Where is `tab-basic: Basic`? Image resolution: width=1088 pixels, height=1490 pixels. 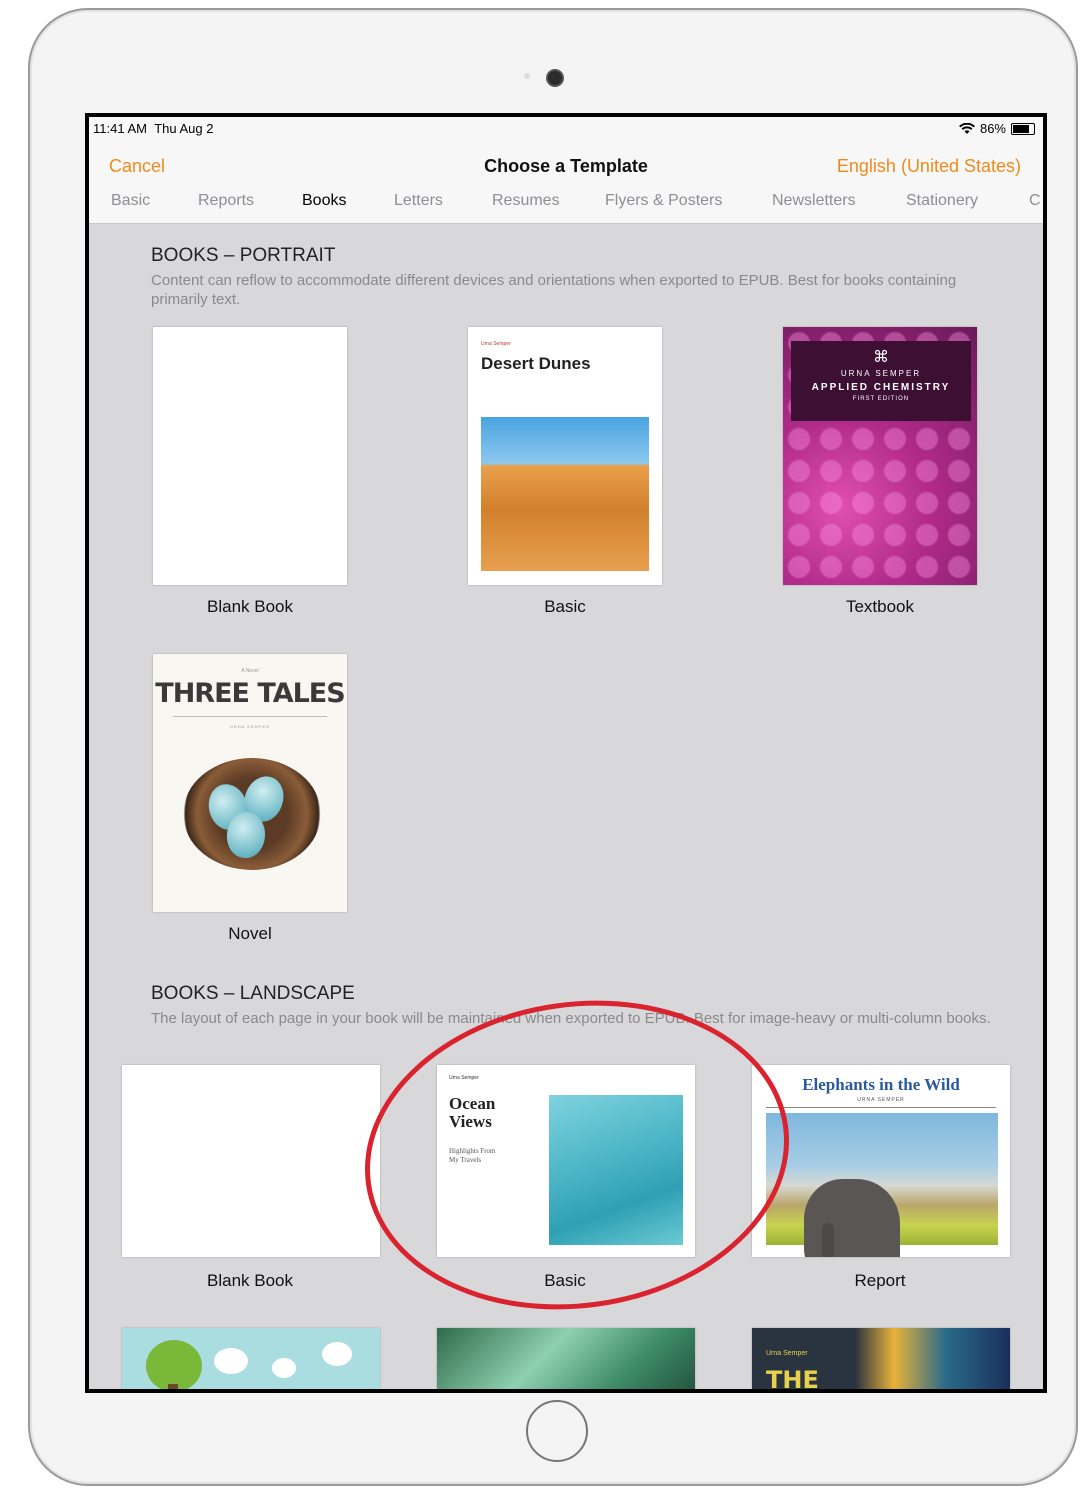 tab-basic: Basic is located at coordinates (130, 201).